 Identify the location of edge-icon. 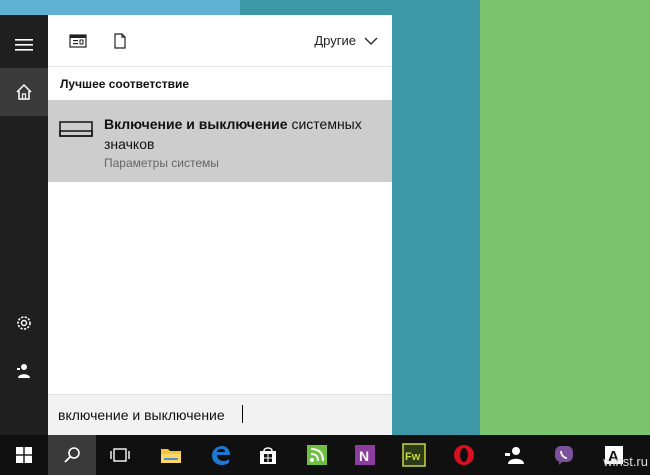
(221, 455).